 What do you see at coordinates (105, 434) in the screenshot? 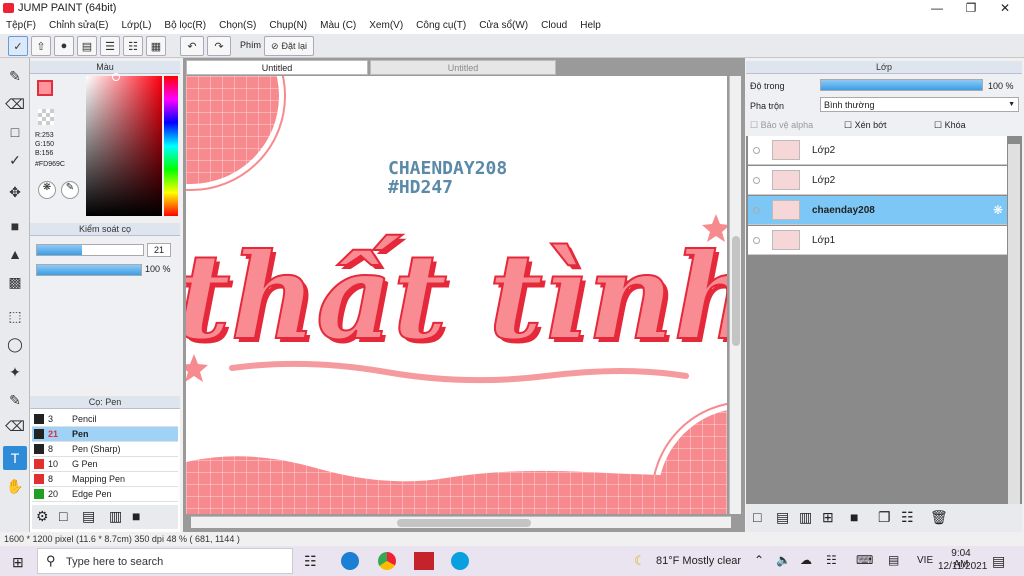
I see `brush-item: 21 Pen` at bounding box center [105, 434].